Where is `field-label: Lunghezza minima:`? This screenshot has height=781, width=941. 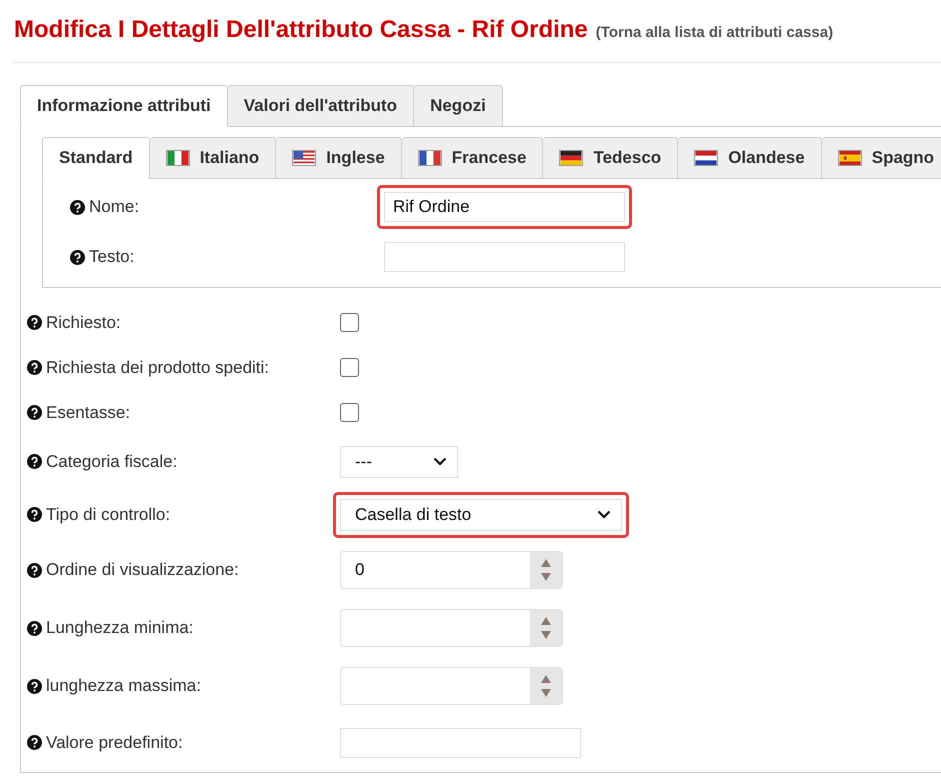 field-label: Lunghezza minima: is located at coordinates (120, 628).